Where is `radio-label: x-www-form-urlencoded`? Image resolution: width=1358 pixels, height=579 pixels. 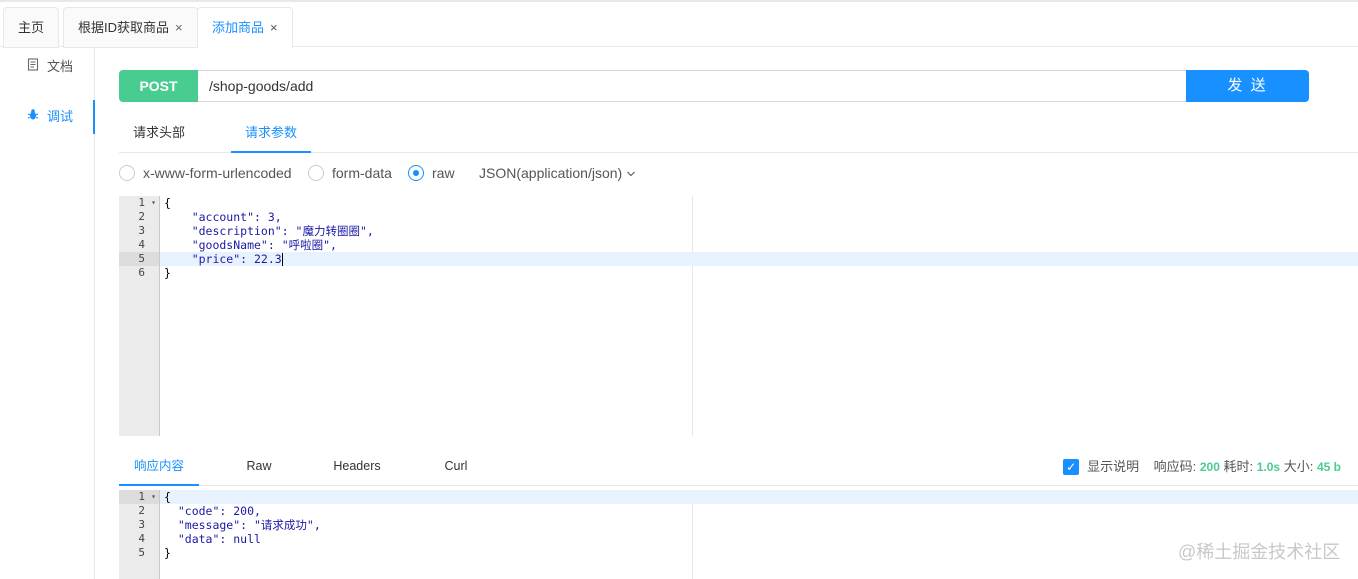
radio-label: x-www-form-urlencoded is located at coordinates (217, 173).